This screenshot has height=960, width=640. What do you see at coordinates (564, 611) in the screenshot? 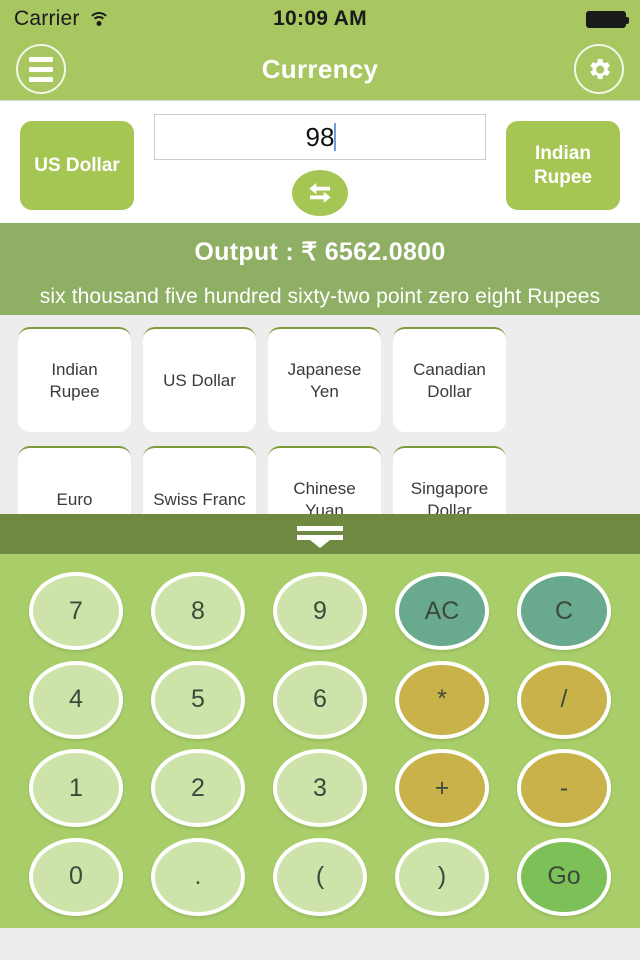
I see `key-c: C` at bounding box center [564, 611].